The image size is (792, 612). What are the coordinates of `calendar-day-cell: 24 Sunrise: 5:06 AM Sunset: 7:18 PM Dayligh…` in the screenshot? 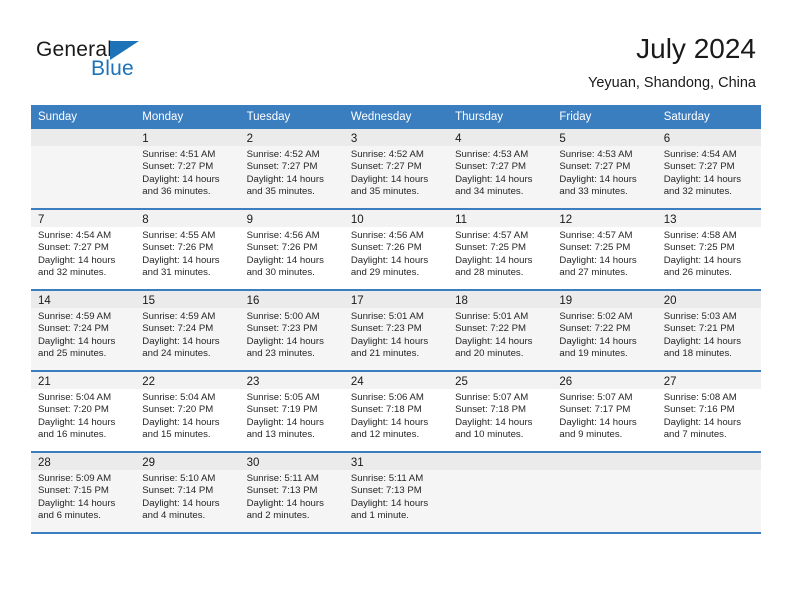 It's located at (396, 412).